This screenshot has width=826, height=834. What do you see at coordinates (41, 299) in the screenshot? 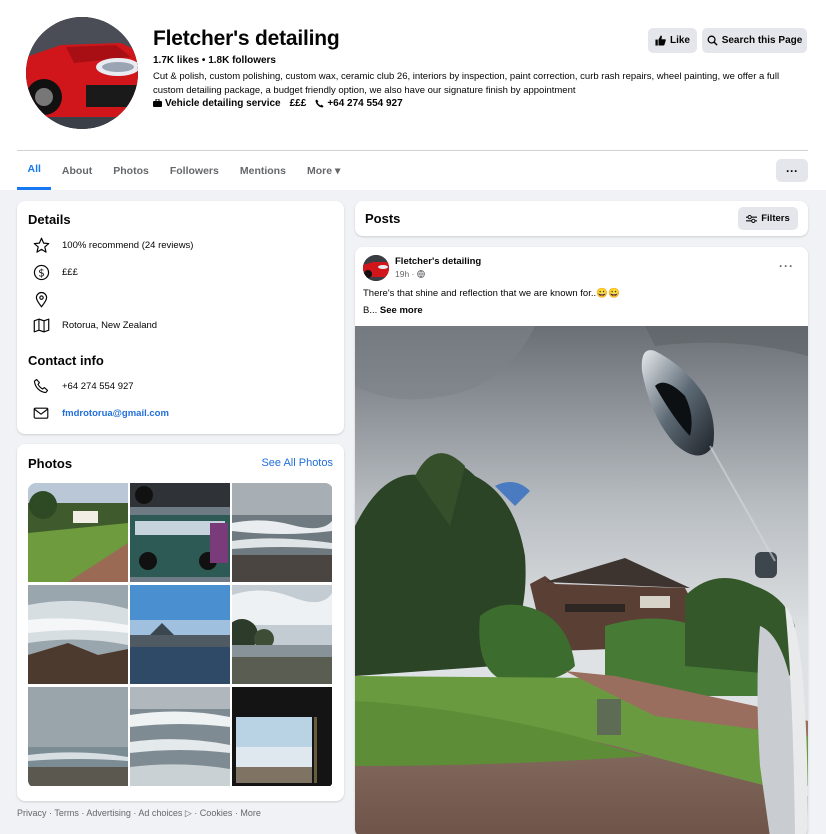
I see `location-pin-icon` at bounding box center [41, 299].